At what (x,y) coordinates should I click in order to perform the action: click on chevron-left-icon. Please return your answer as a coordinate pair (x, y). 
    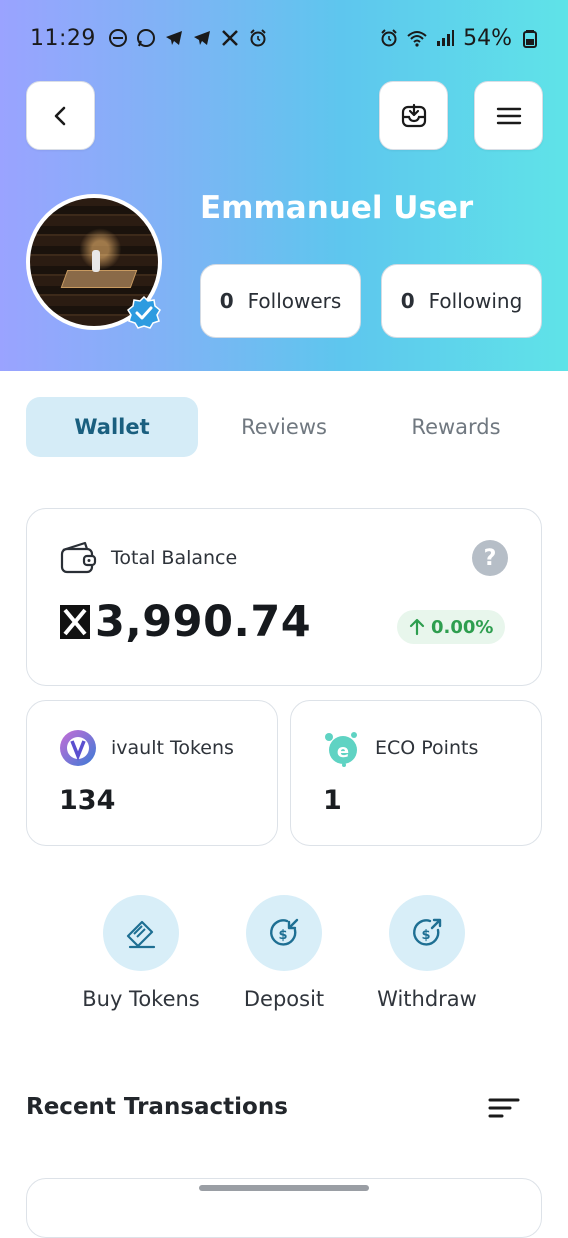
    Looking at the image, I should click on (59, 115).